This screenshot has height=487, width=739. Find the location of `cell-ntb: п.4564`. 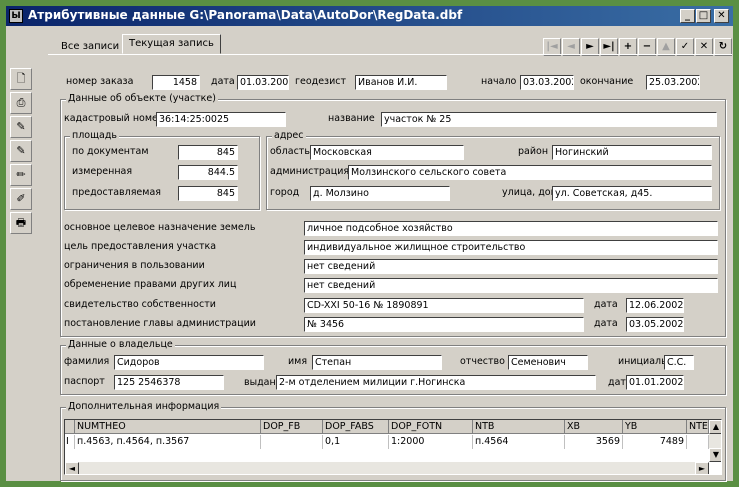

cell-ntb: п.4564 is located at coordinates (519, 442).